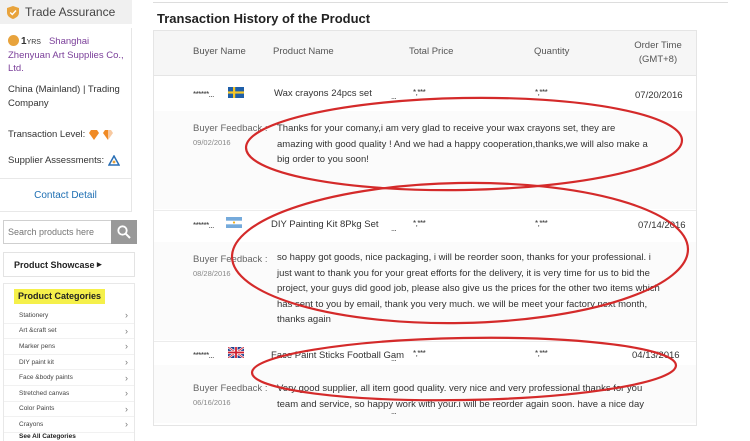 This screenshot has height=441, width=750. What do you see at coordinates (33, 42) in the screenshot?
I see `supplier-years-unit: YRS` at bounding box center [33, 42].